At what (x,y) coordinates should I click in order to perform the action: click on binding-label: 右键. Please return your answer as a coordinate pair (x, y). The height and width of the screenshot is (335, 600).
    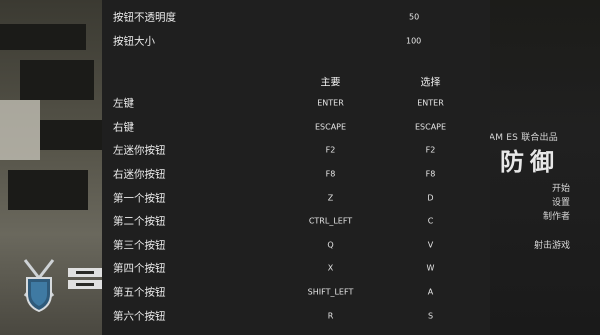
    Looking at the image, I should click on (123, 127).